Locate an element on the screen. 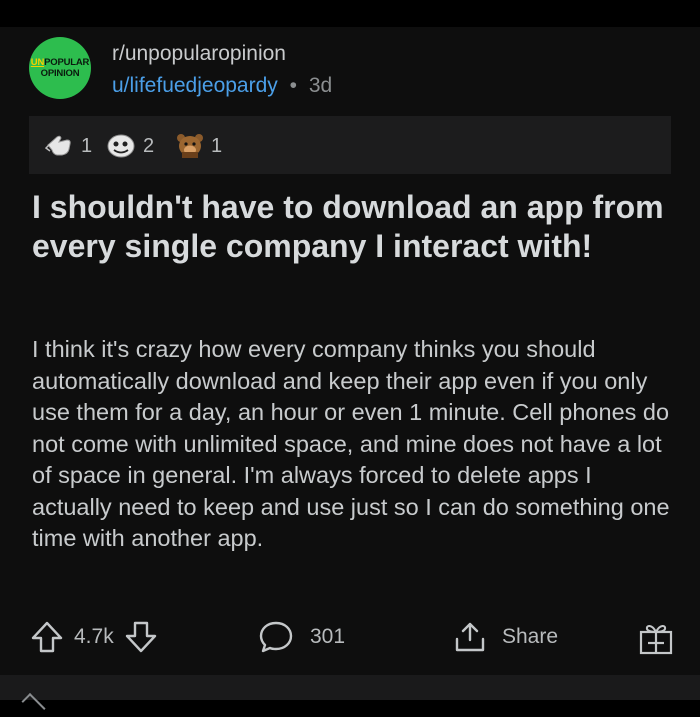 The width and height of the screenshot is (700, 717). post-meta: u/lifefuedjeopardy • 3d is located at coordinates (222, 86).